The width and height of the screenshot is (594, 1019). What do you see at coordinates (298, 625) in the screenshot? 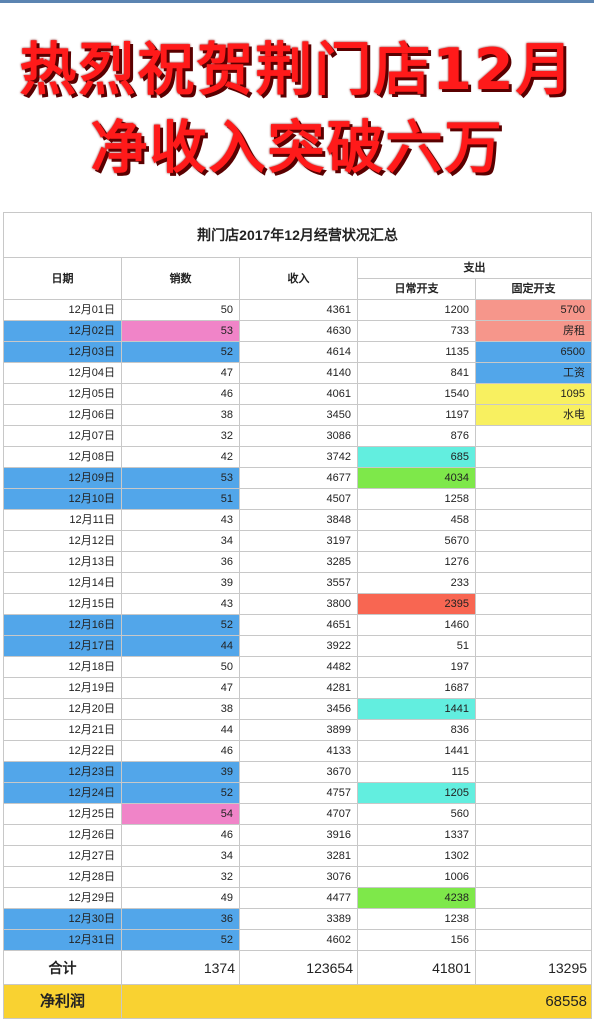
I see `income-cell: 4651` at bounding box center [298, 625].